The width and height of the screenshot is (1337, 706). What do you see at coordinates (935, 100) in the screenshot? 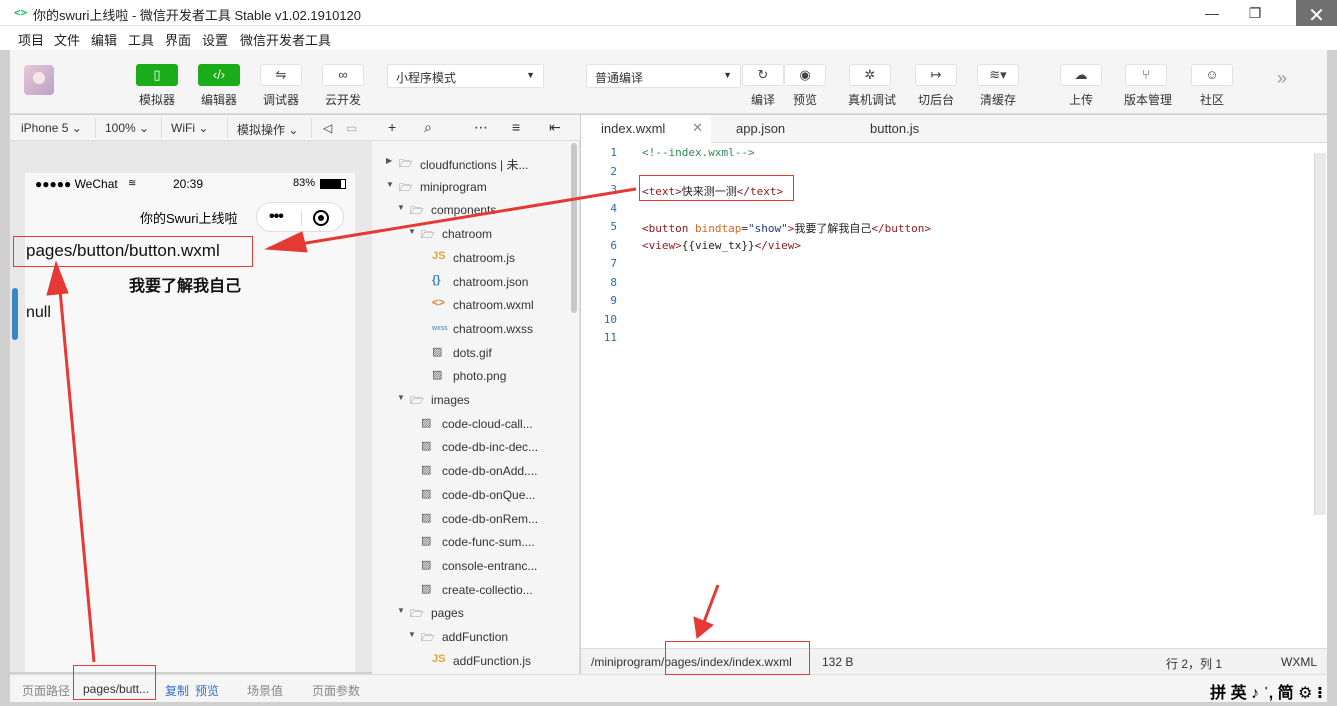
I see `background-label: 切后台` at bounding box center [935, 100].